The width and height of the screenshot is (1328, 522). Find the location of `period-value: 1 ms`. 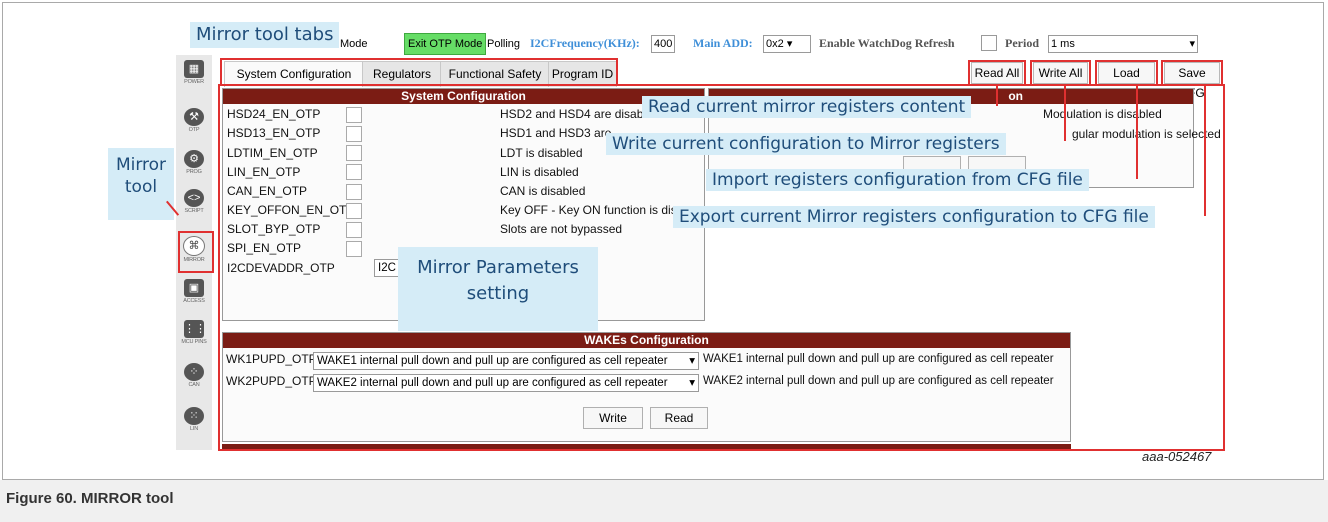

period-value: 1 ms is located at coordinates (1063, 44).